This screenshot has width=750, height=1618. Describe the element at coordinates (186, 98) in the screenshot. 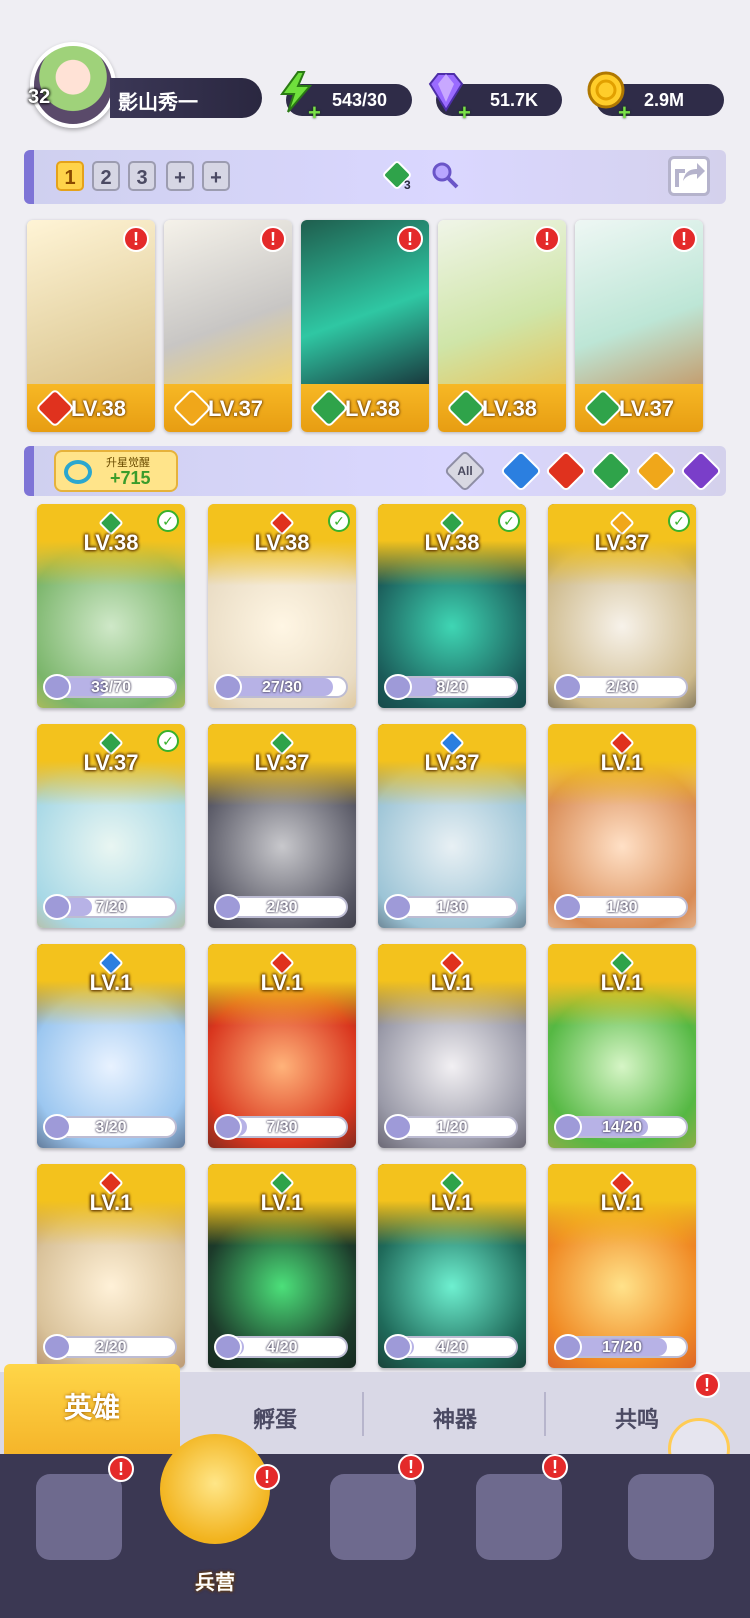

I see `player-name: 影山秀一` at that location.